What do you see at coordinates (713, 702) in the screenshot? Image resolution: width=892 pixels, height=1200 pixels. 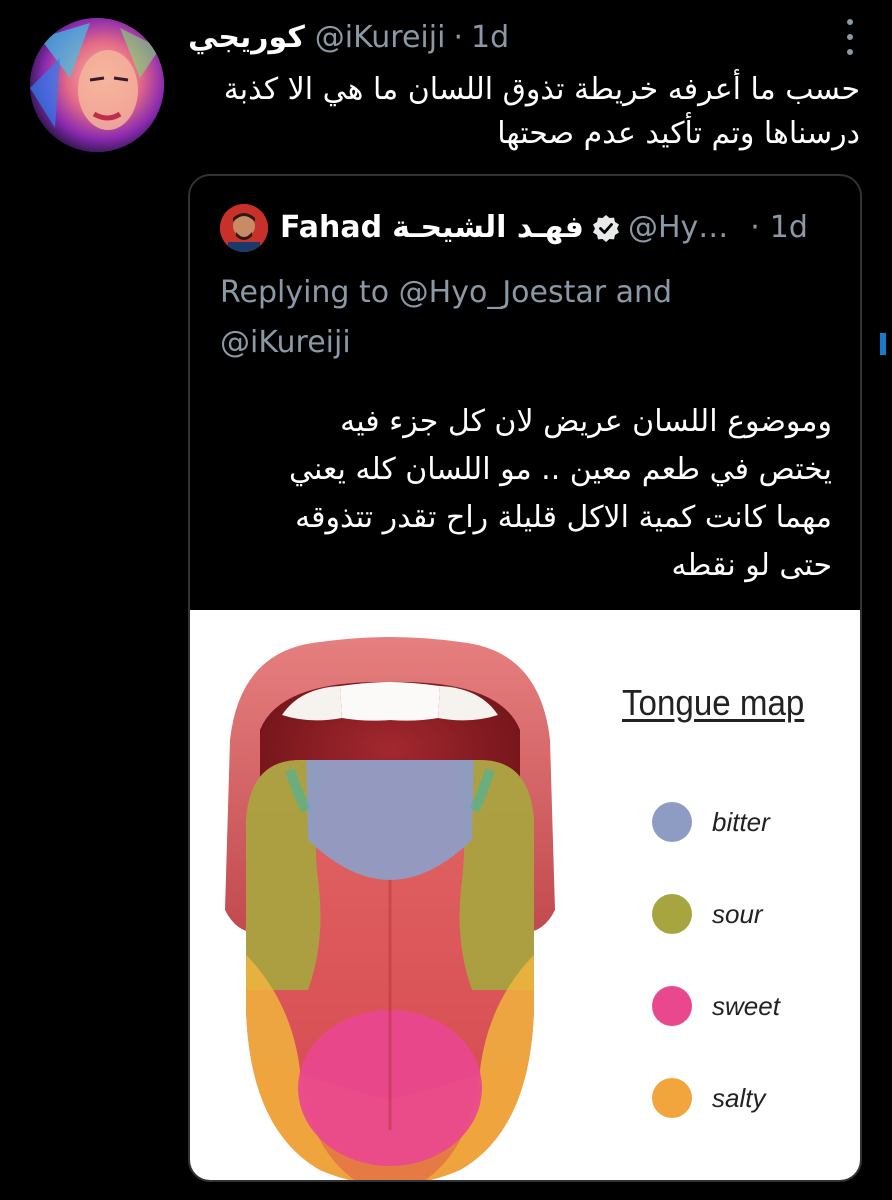 I see `image-title: Tongue map` at bounding box center [713, 702].